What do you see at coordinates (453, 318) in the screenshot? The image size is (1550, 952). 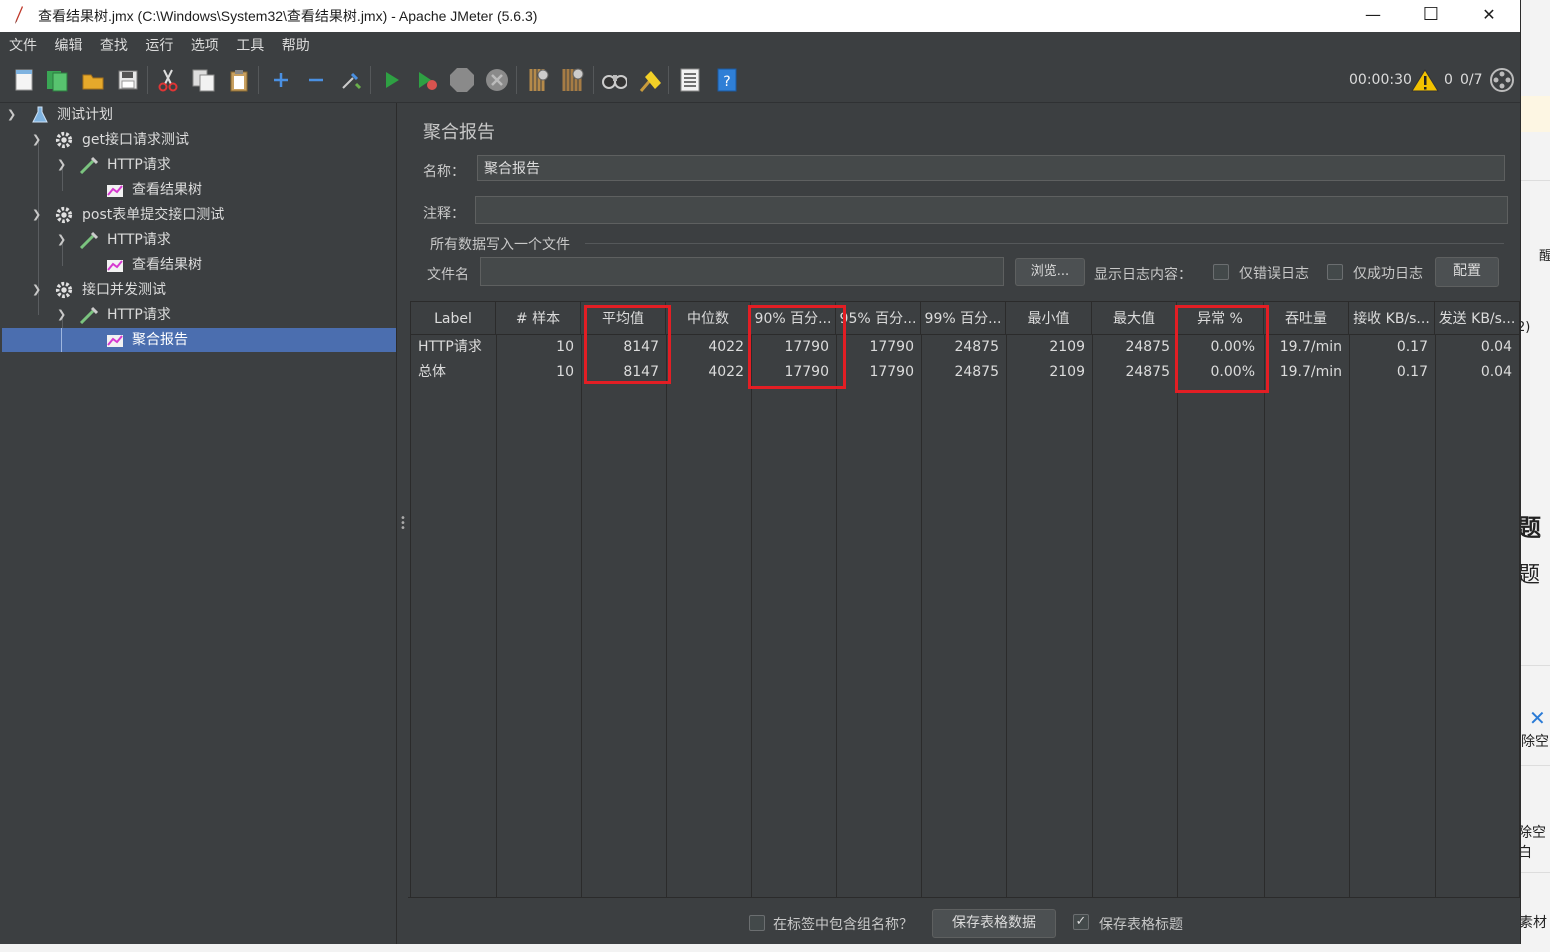 I see `col-label: Label` at bounding box center [453, 318].